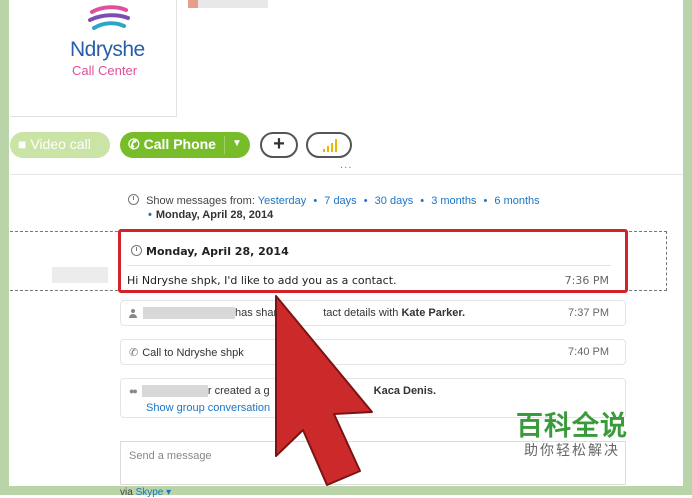  I want to click on watermark-title: 百科全说, so click(572, 426).